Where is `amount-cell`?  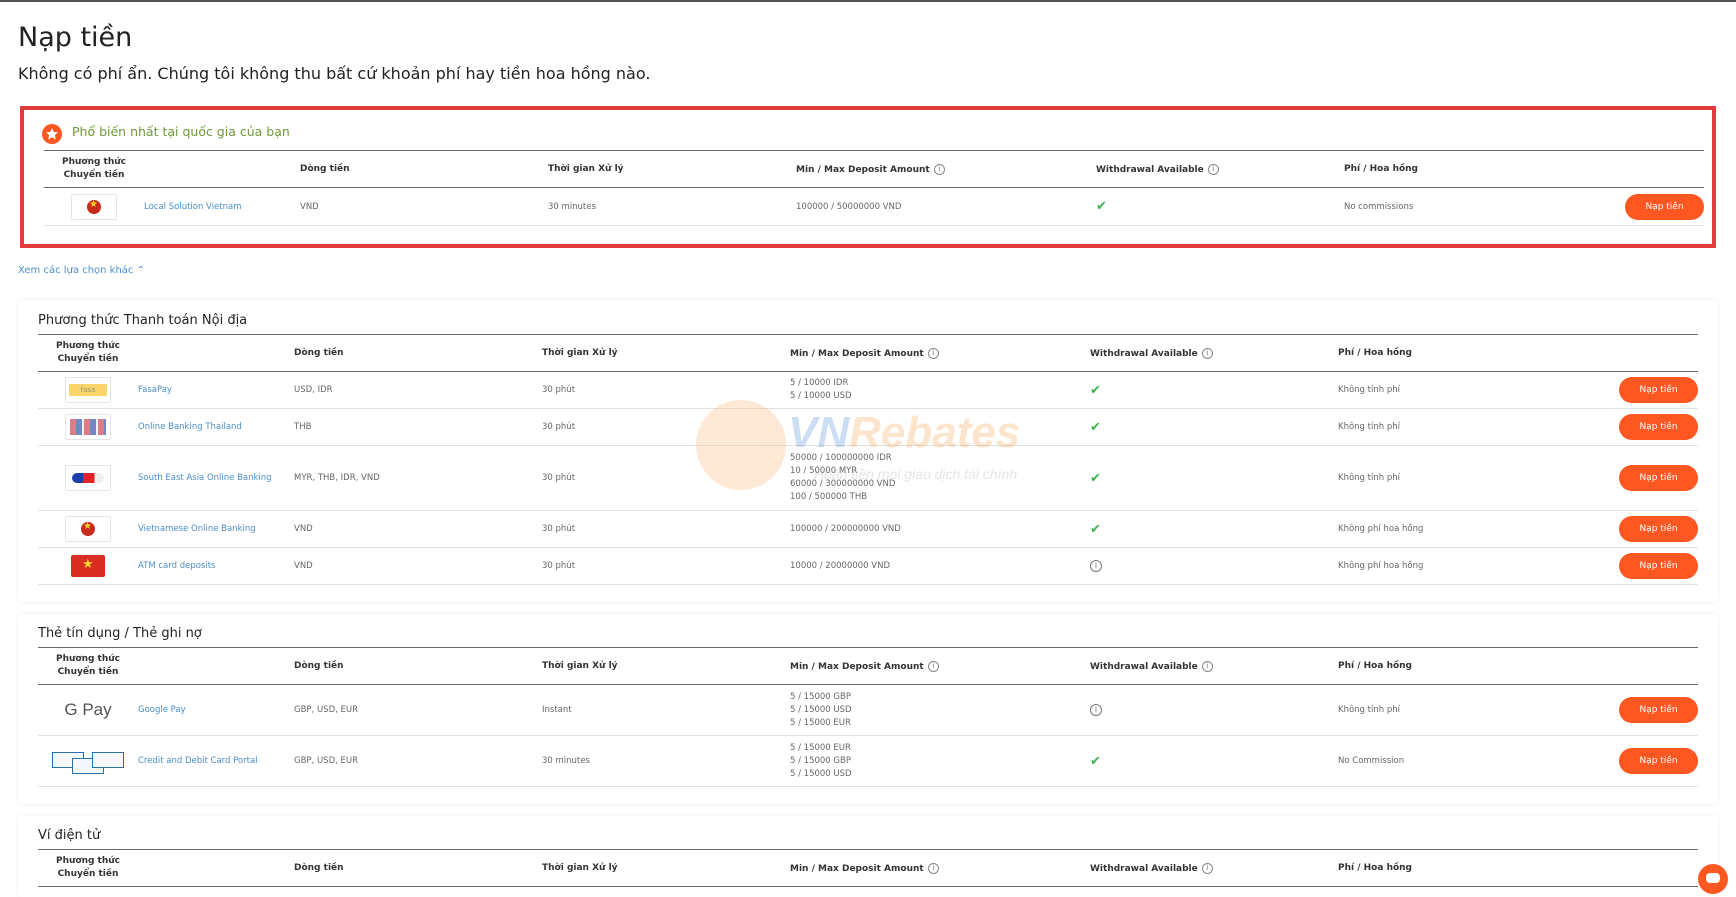
amount-cell is located at coordinates (940, 427).